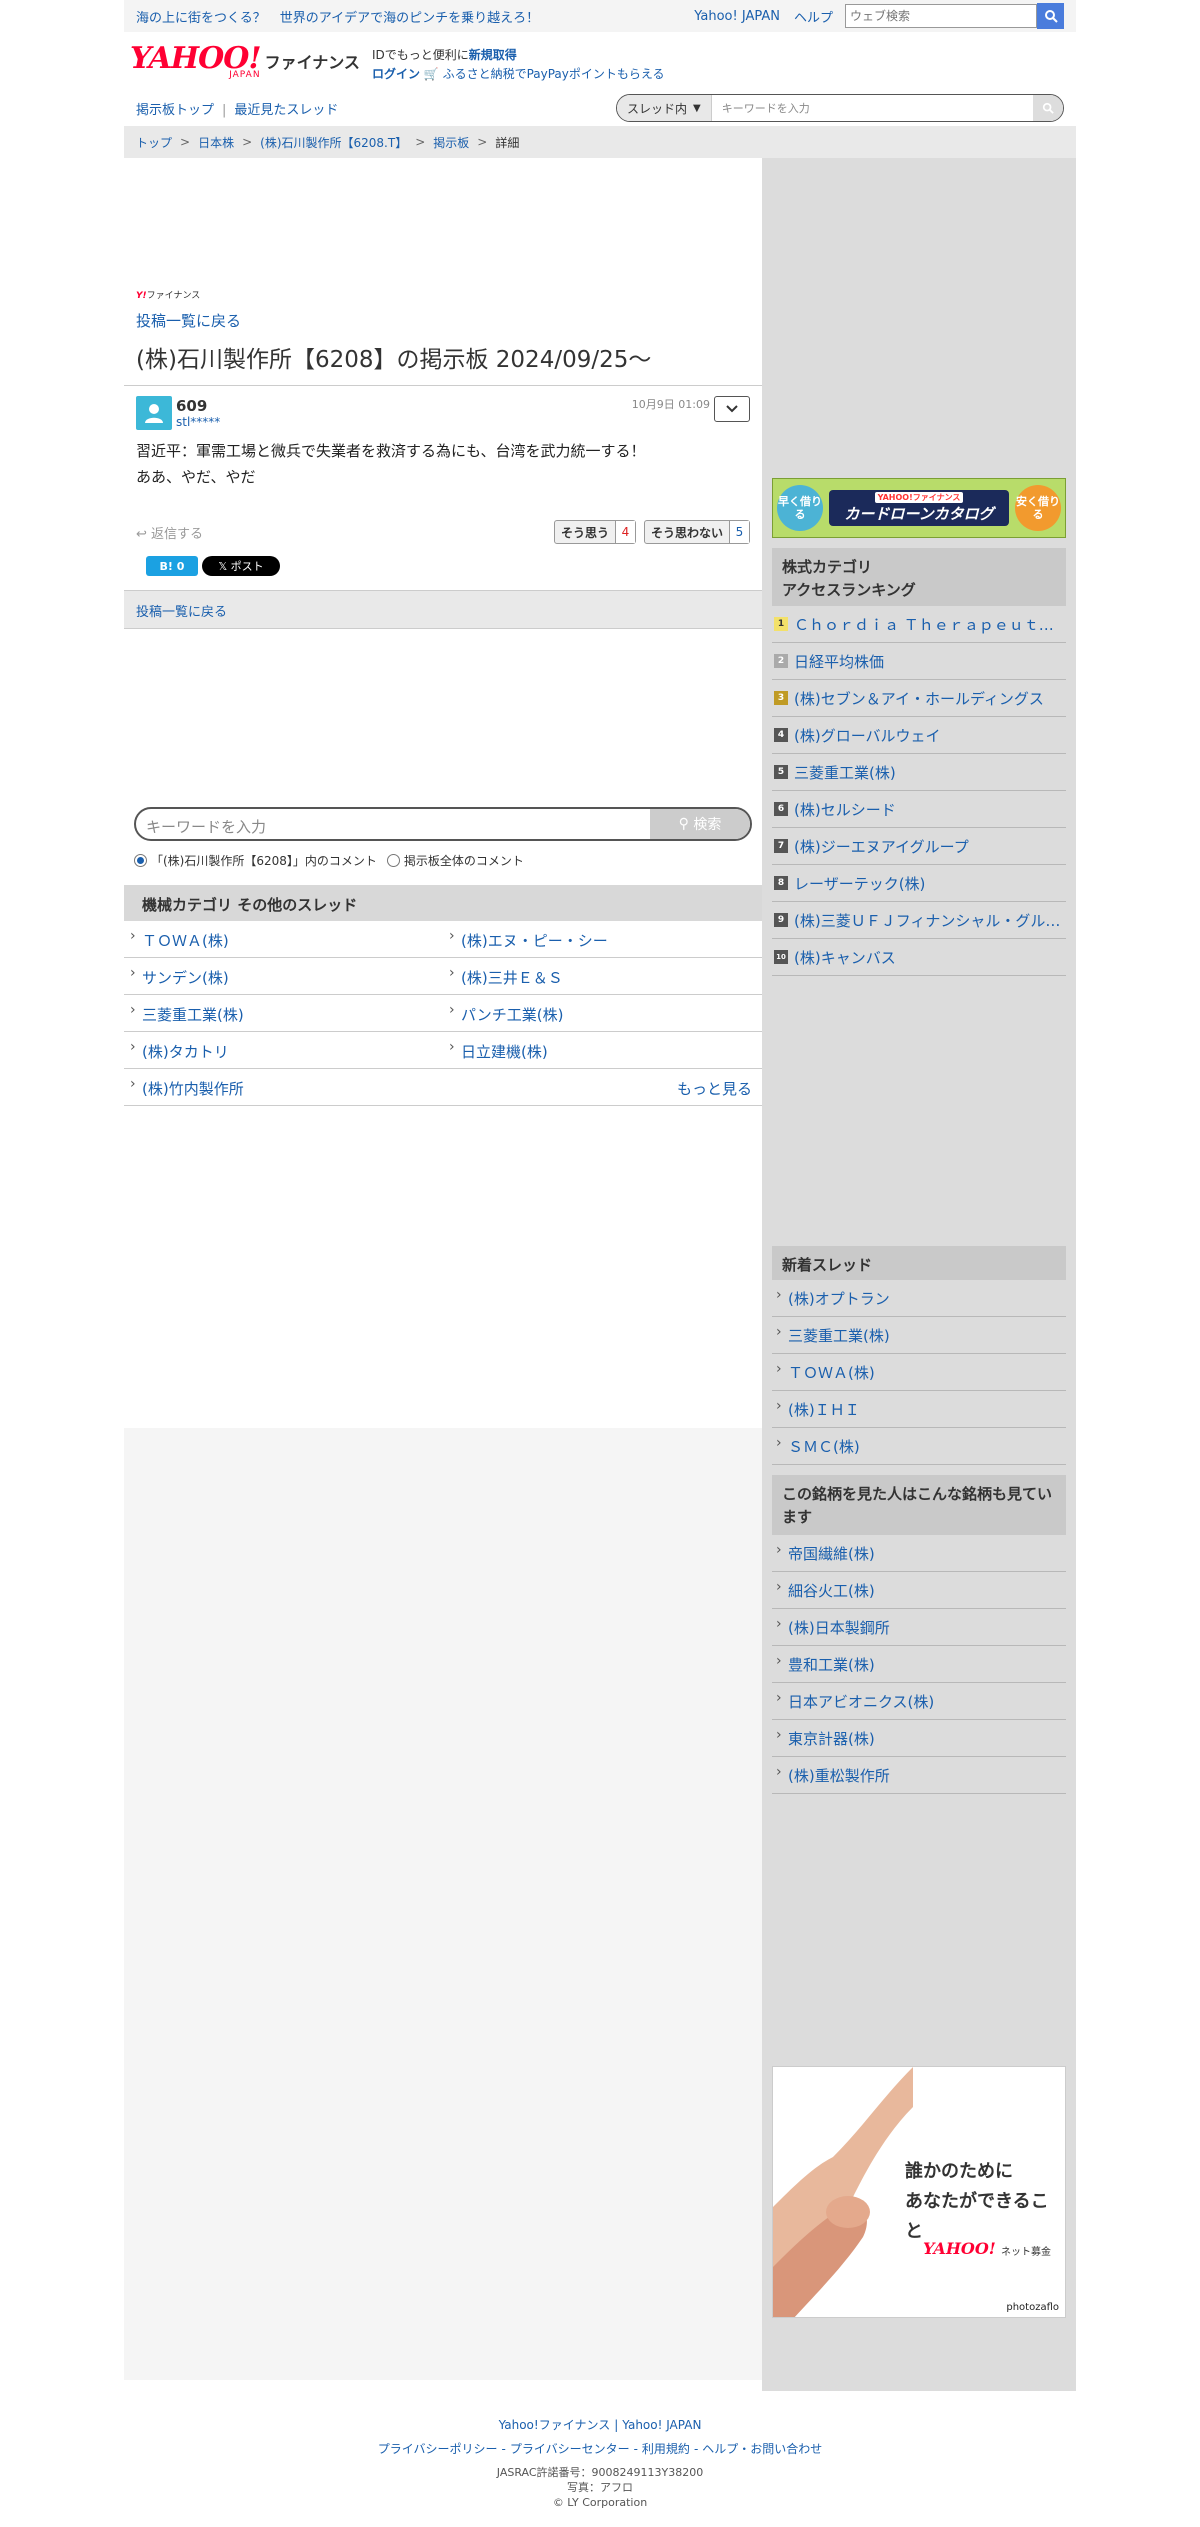 The height and width of the screenshot is (2527, 1200). What do you see at coordinates (245, 62) in the screenshot?
I see `yahoo-finance-logo: YAHOO! JAPAN ファイナンス` at bounding box center [245, 62].